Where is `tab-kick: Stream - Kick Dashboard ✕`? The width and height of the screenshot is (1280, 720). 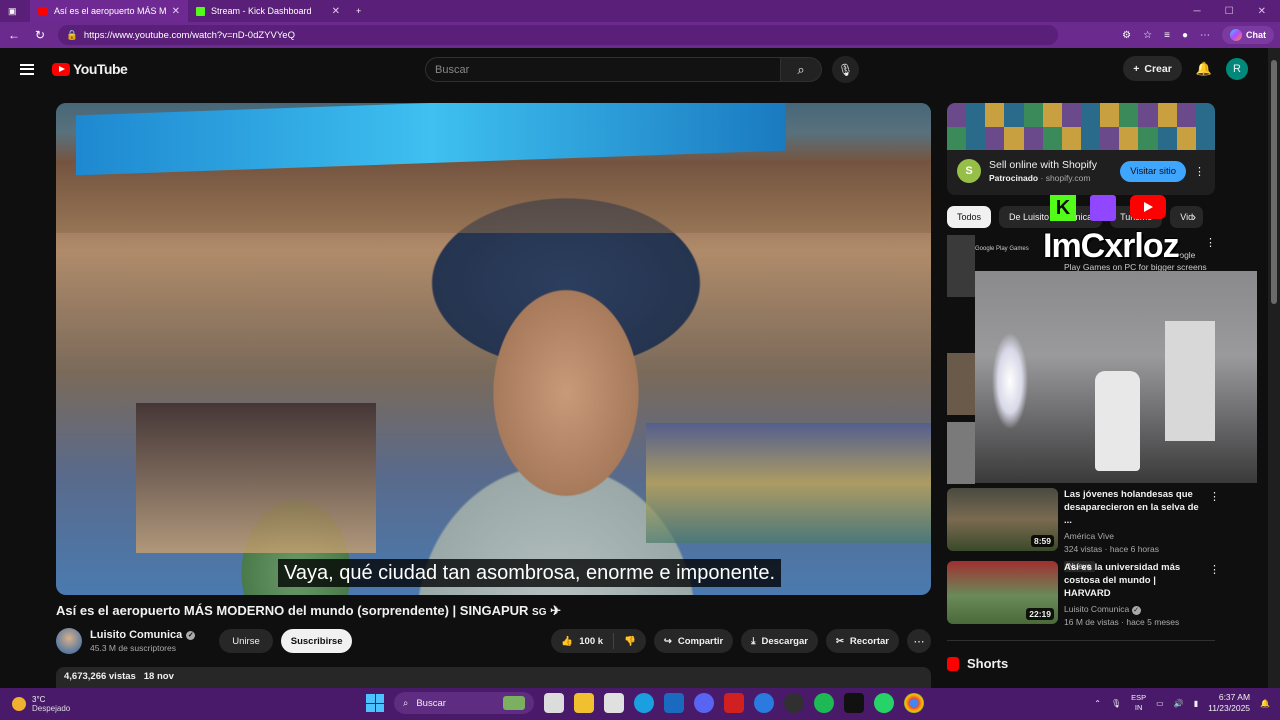 tab-kick: Stream - Kick Dashboard ✕ is located at coordinates (268, 11).